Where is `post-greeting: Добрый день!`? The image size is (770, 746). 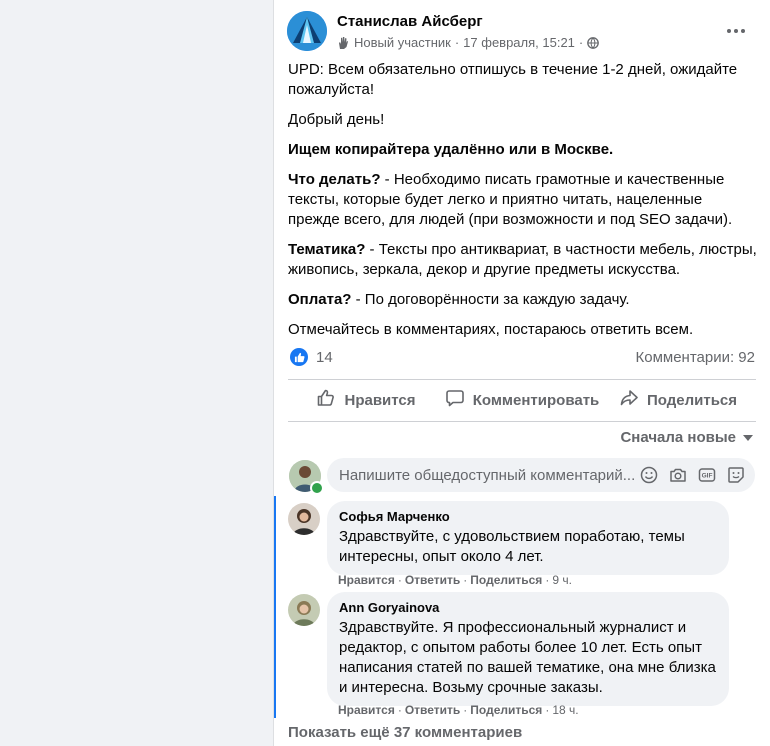 post-greeting: Добрый день! is located at coordinates (336, 119).